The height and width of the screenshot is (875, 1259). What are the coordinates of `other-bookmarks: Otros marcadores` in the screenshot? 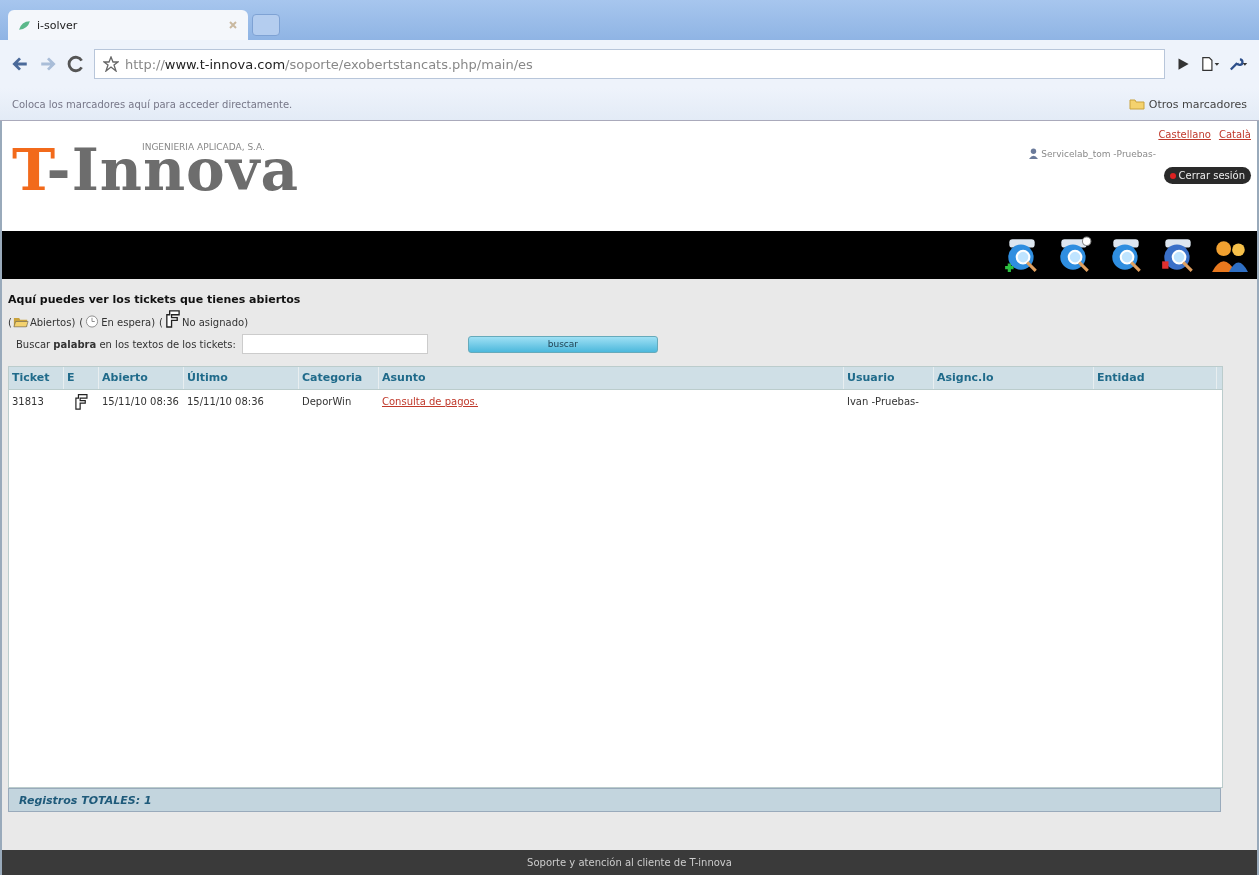 It's located at (1187, 104).